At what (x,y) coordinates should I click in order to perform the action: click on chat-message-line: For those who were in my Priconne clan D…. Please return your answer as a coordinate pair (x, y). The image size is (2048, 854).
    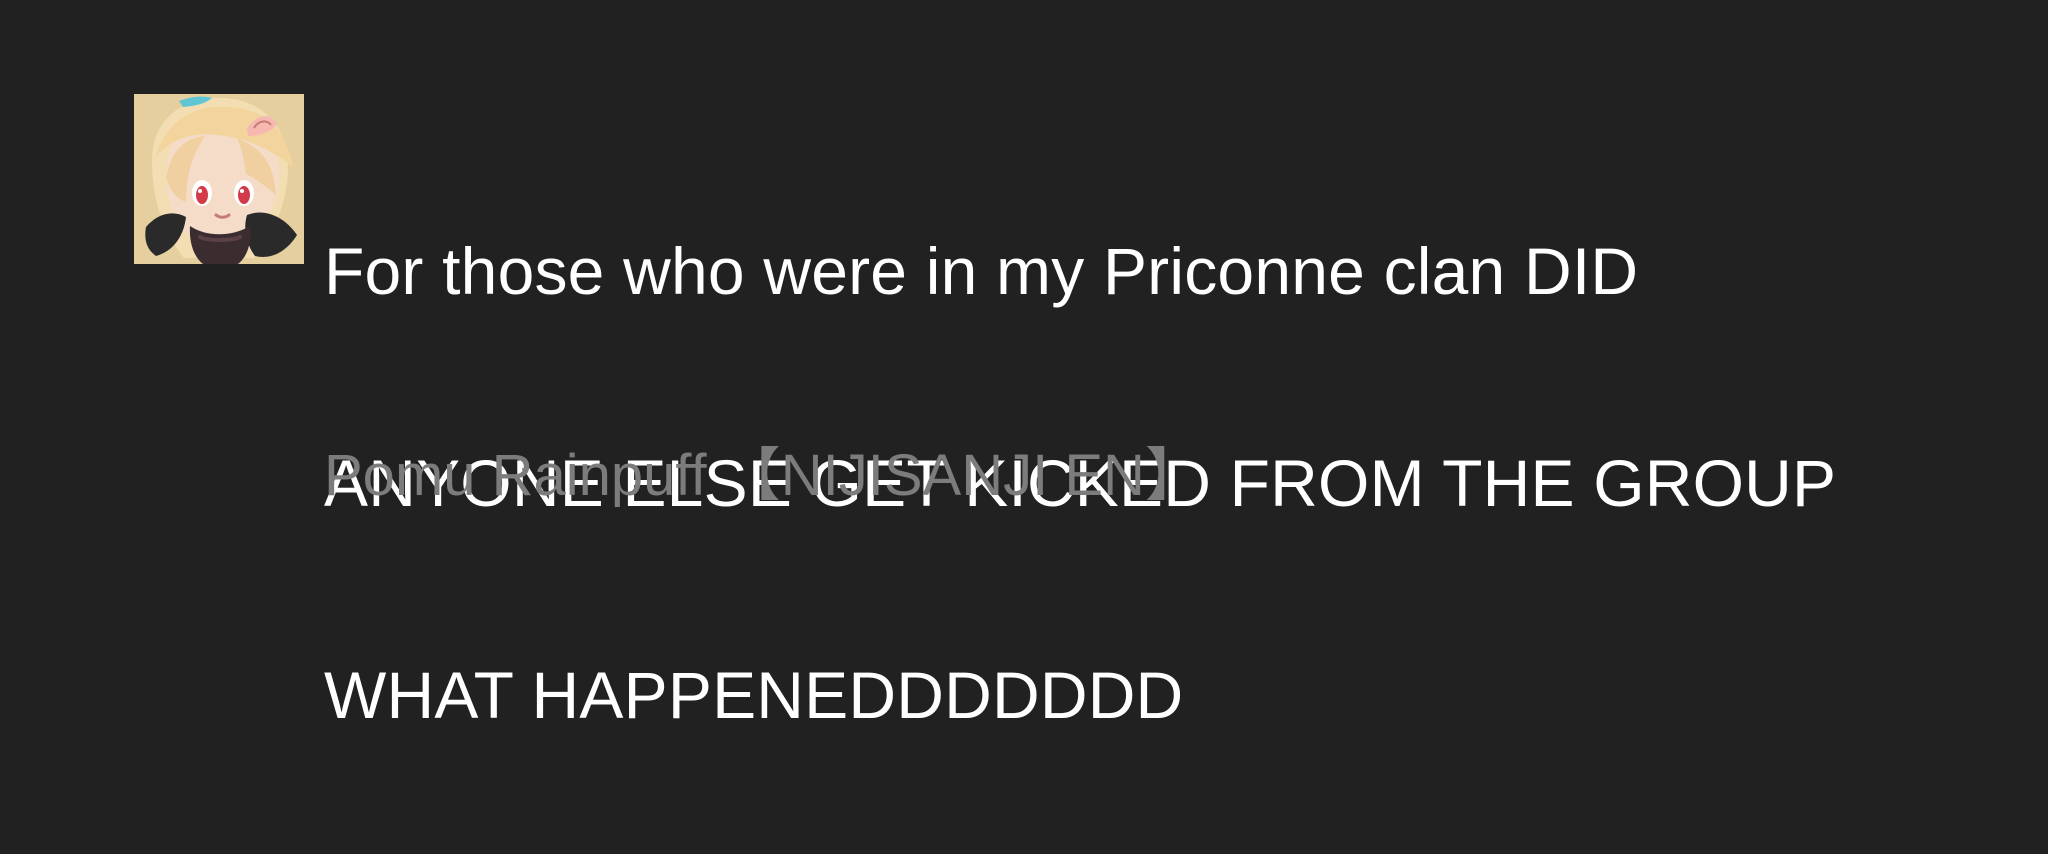
    Looking at the image, I should click on (981, 271).